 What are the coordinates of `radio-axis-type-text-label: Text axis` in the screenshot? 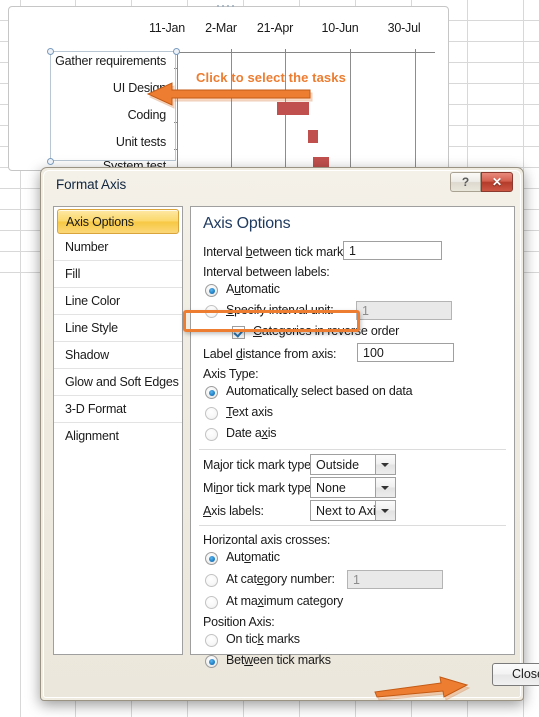 It's located at (249, 412).